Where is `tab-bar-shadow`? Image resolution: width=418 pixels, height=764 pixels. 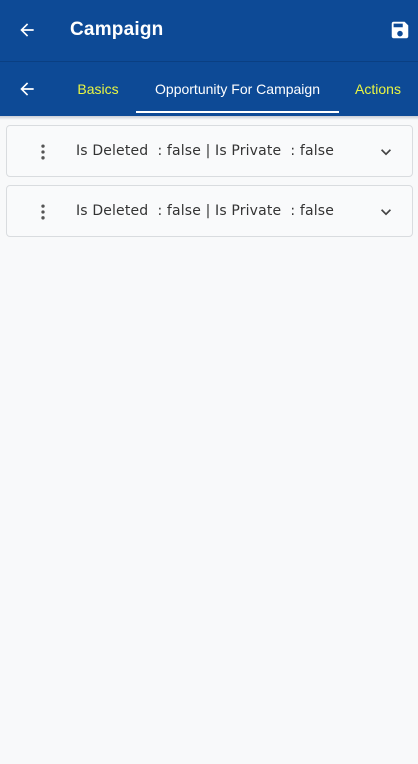 tab-bar-shadow is located at coordinates (209, 118).